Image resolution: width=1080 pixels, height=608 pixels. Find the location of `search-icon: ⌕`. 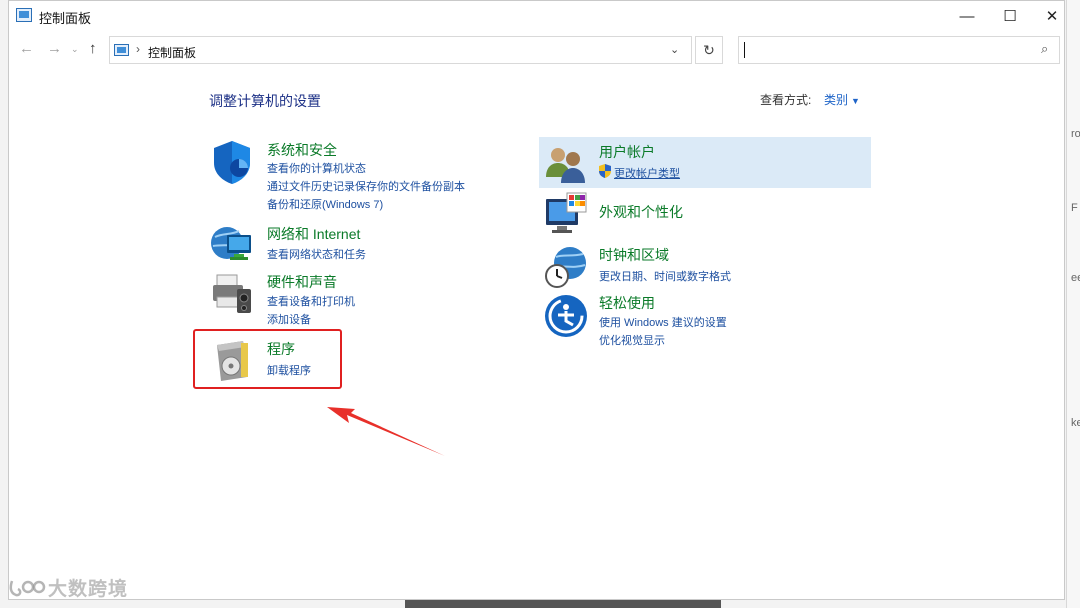

search-icon: ⌕ is located at coordinates (1044, 49).